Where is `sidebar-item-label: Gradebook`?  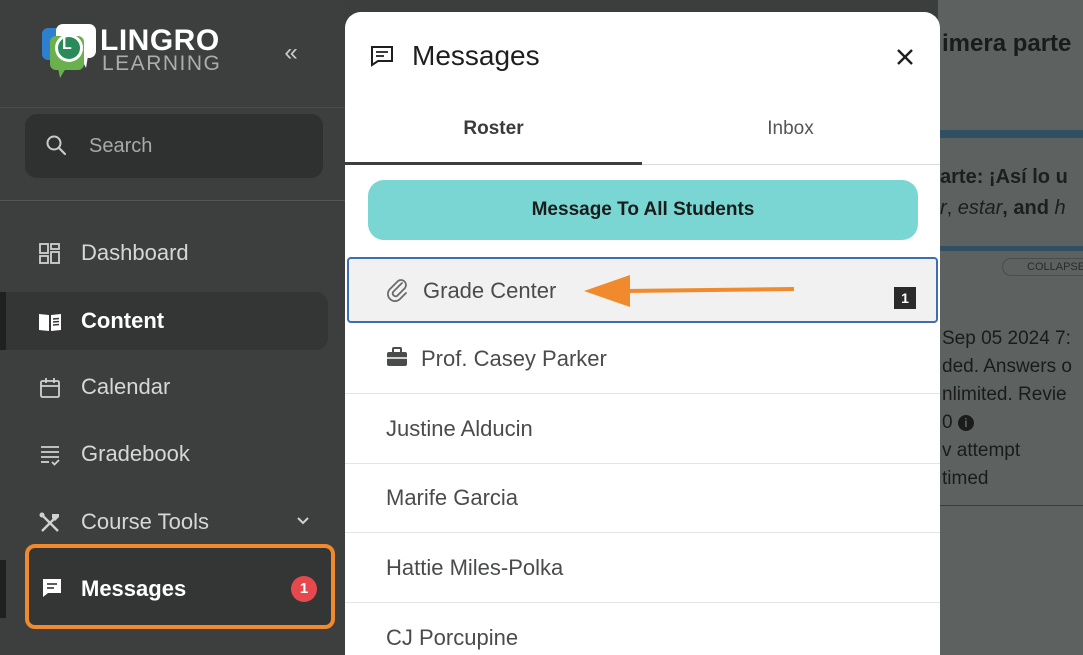
sidebar-item-label: Gradebook is located at coordinates (135, 453).